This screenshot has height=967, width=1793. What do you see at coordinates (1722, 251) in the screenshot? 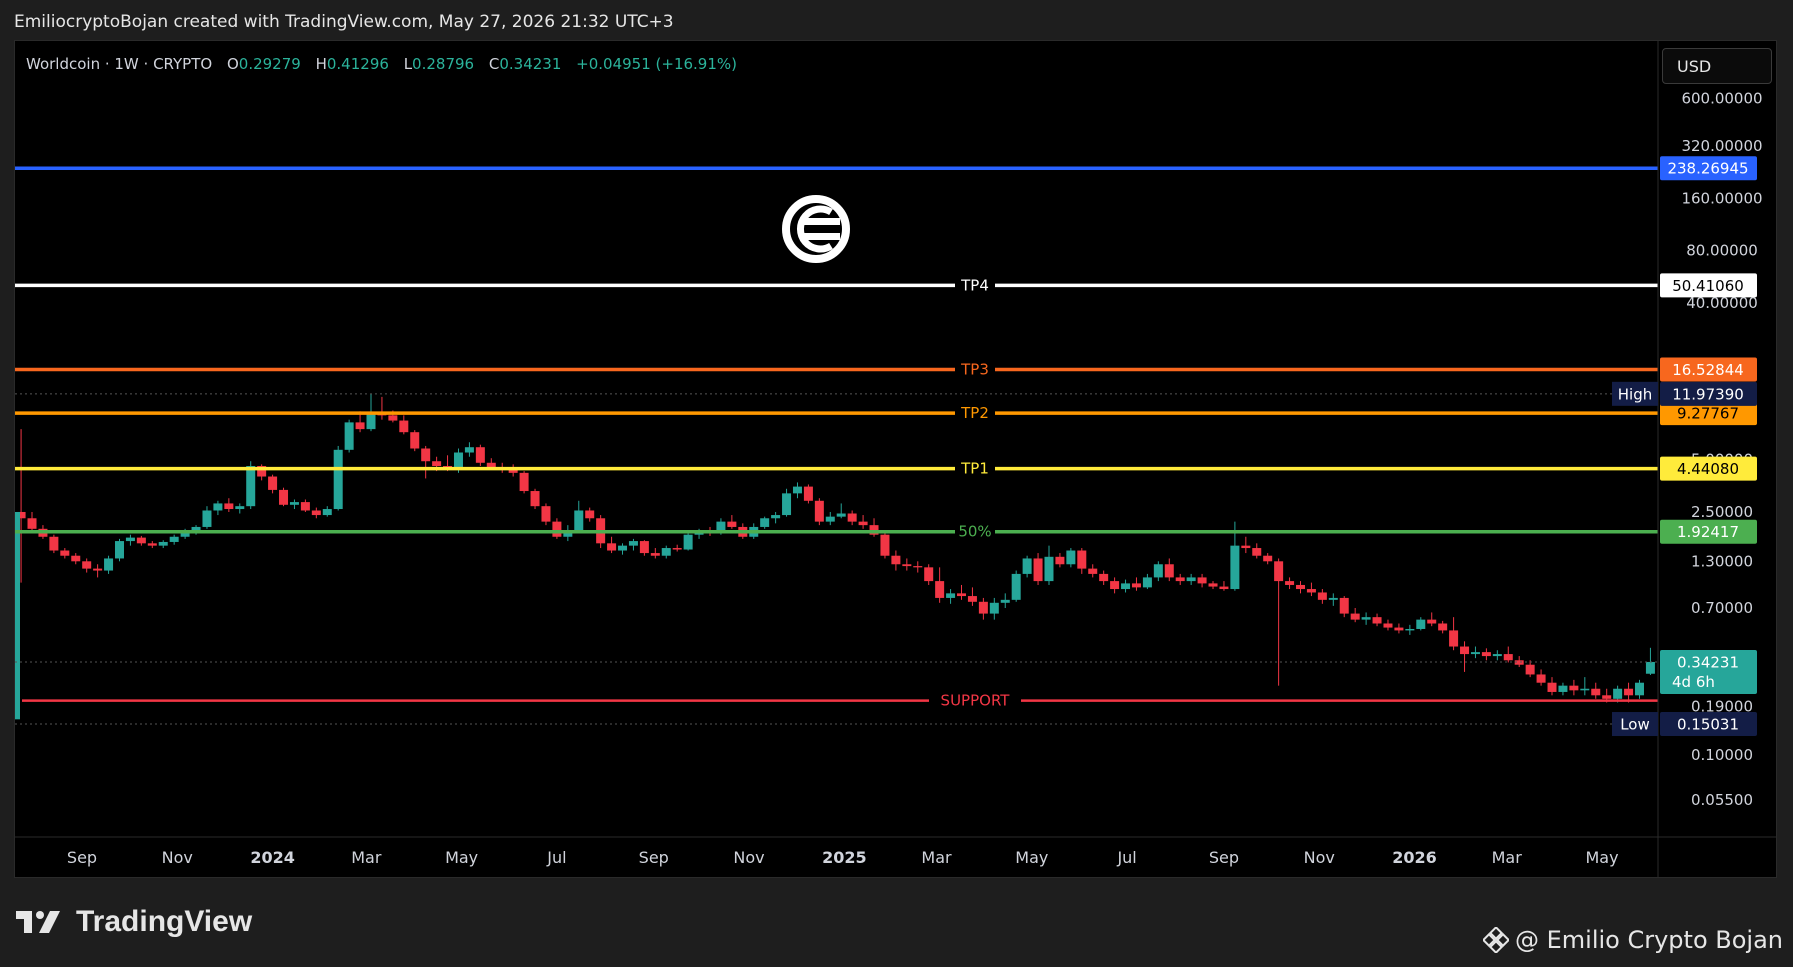
I see `y-tick-label: 80.00000` at bounding box center [1722, 251].